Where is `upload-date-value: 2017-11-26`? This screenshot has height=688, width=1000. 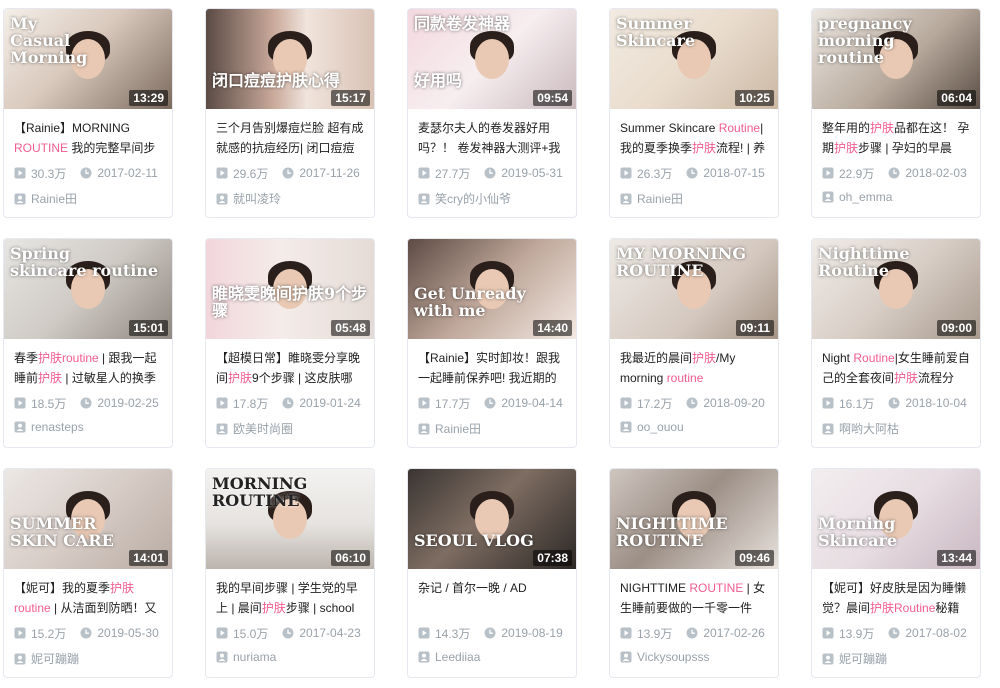
upload-date-value: 2017-11-26 is located at coordinates (329, 173).